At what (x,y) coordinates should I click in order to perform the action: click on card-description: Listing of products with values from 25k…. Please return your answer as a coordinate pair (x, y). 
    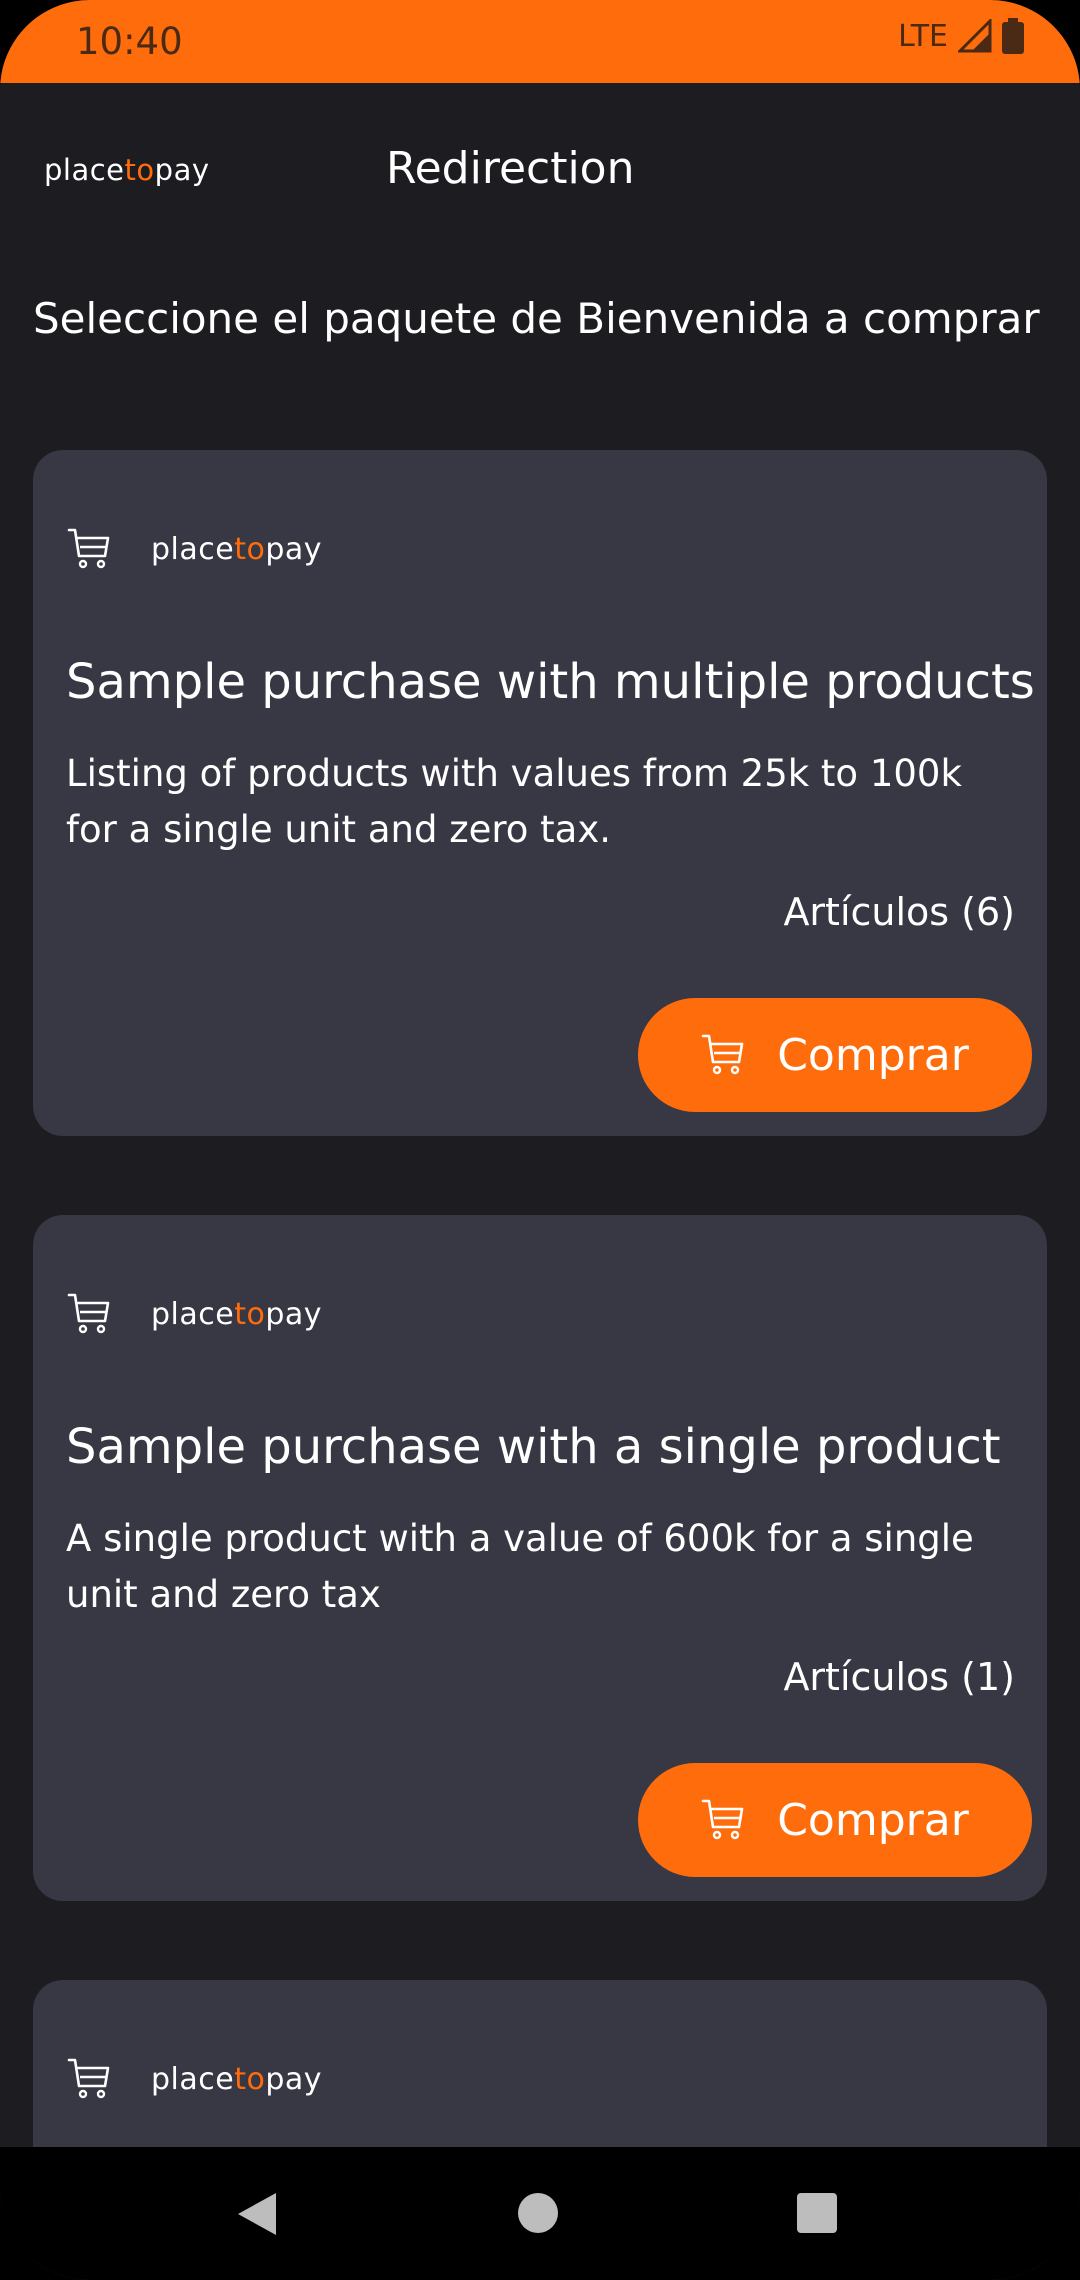
    Looking at the image, I should click on (514, 801).